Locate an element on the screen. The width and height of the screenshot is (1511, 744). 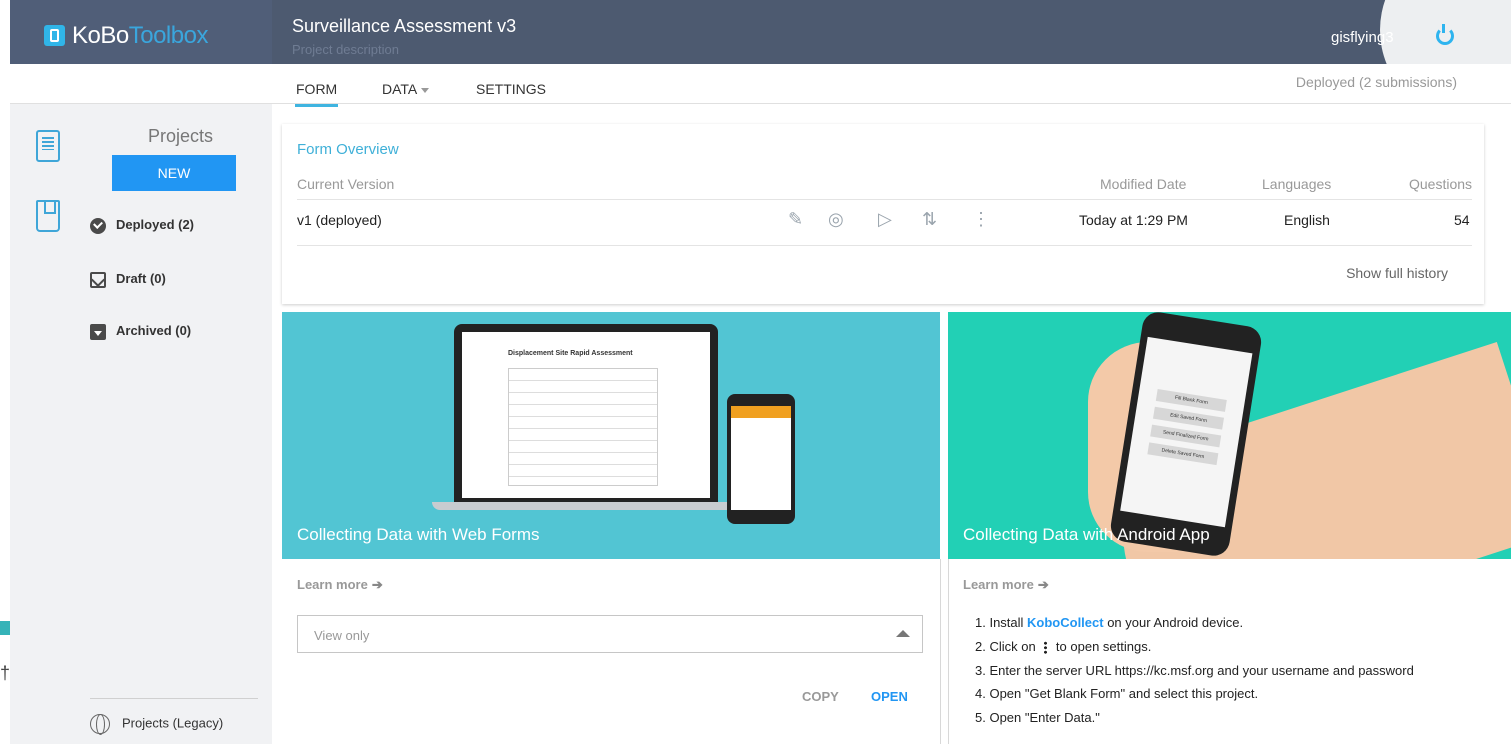
kobo-logo-icon is located at coordinates (54, 35).